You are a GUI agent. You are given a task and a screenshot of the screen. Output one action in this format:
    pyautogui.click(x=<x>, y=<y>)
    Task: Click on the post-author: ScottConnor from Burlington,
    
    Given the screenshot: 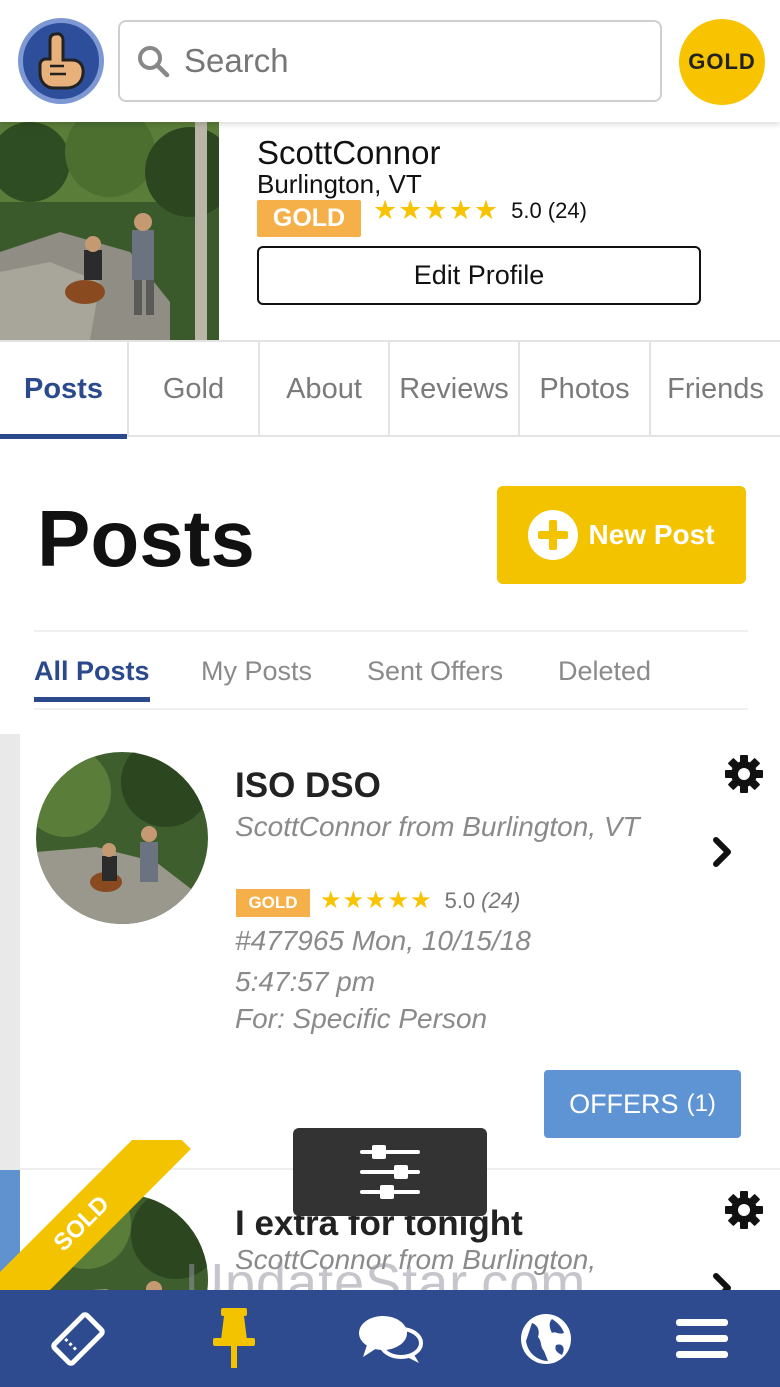 What is the action you would take?
    pyautogui.click(x=416, y=1259)
    